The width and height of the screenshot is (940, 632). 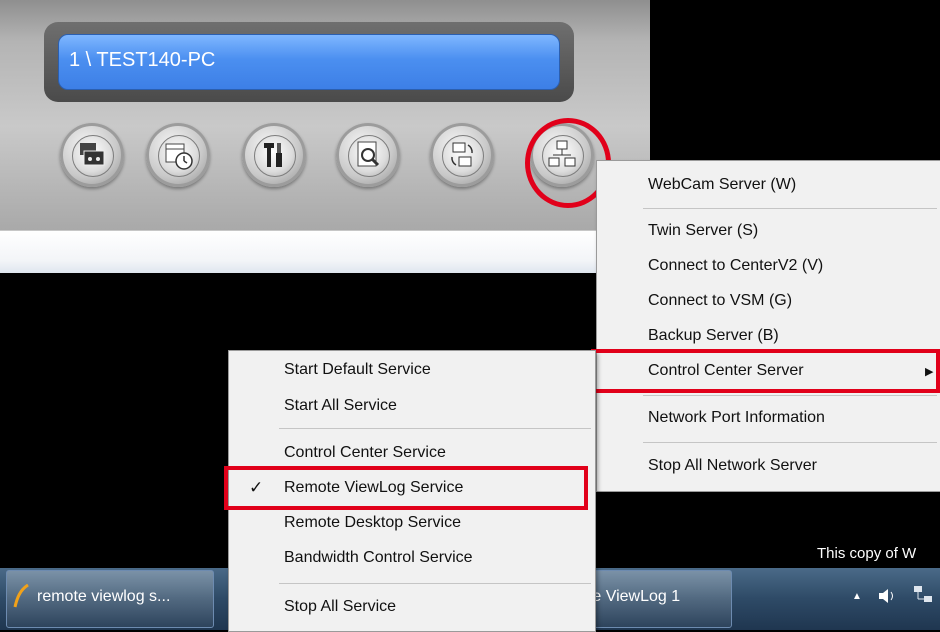 I want to click on schedule-button, so click(x=178, y=155).